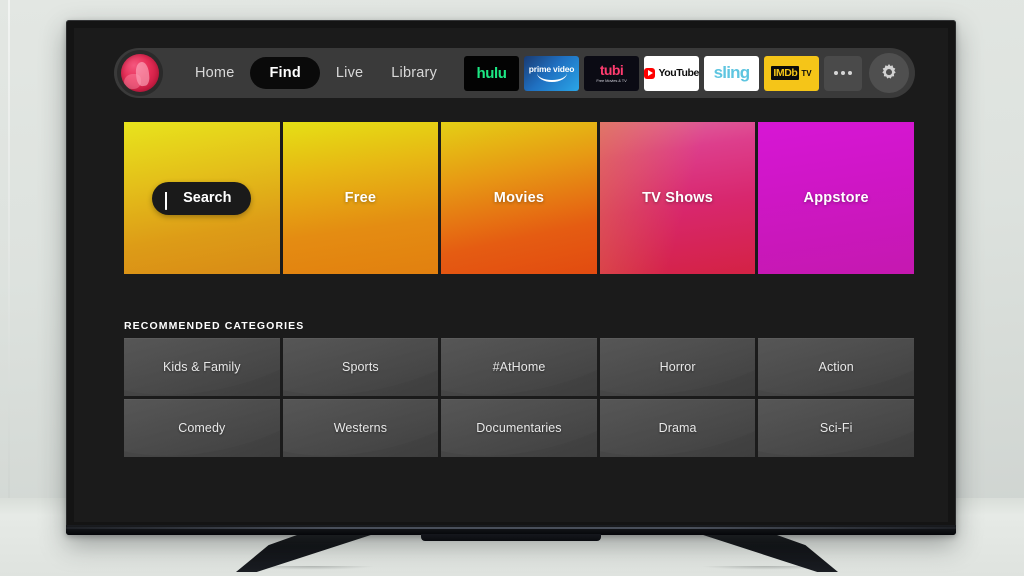 The width and height of the screenshot is (1024, 576). I want to click on category-label: Westerns, so click(360, 428).